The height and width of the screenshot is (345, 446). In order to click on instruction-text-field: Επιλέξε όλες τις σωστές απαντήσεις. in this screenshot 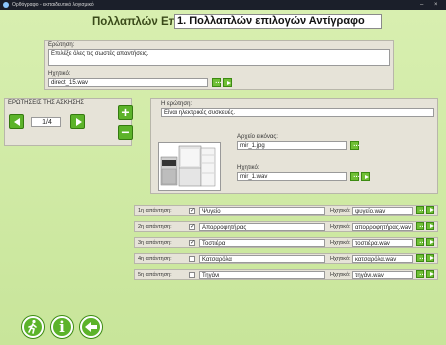, I will do `click(219, 57)`.